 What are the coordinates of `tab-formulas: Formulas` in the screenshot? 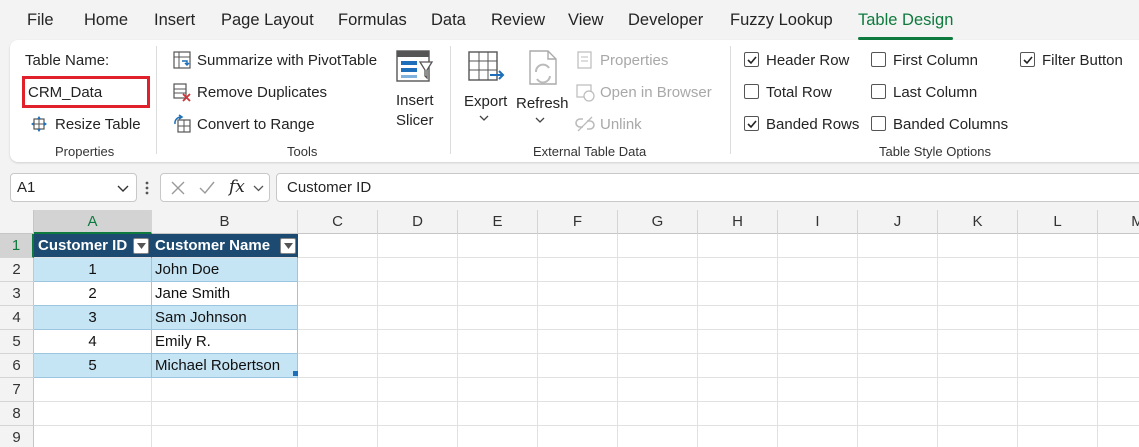 It's located at (372, 21).